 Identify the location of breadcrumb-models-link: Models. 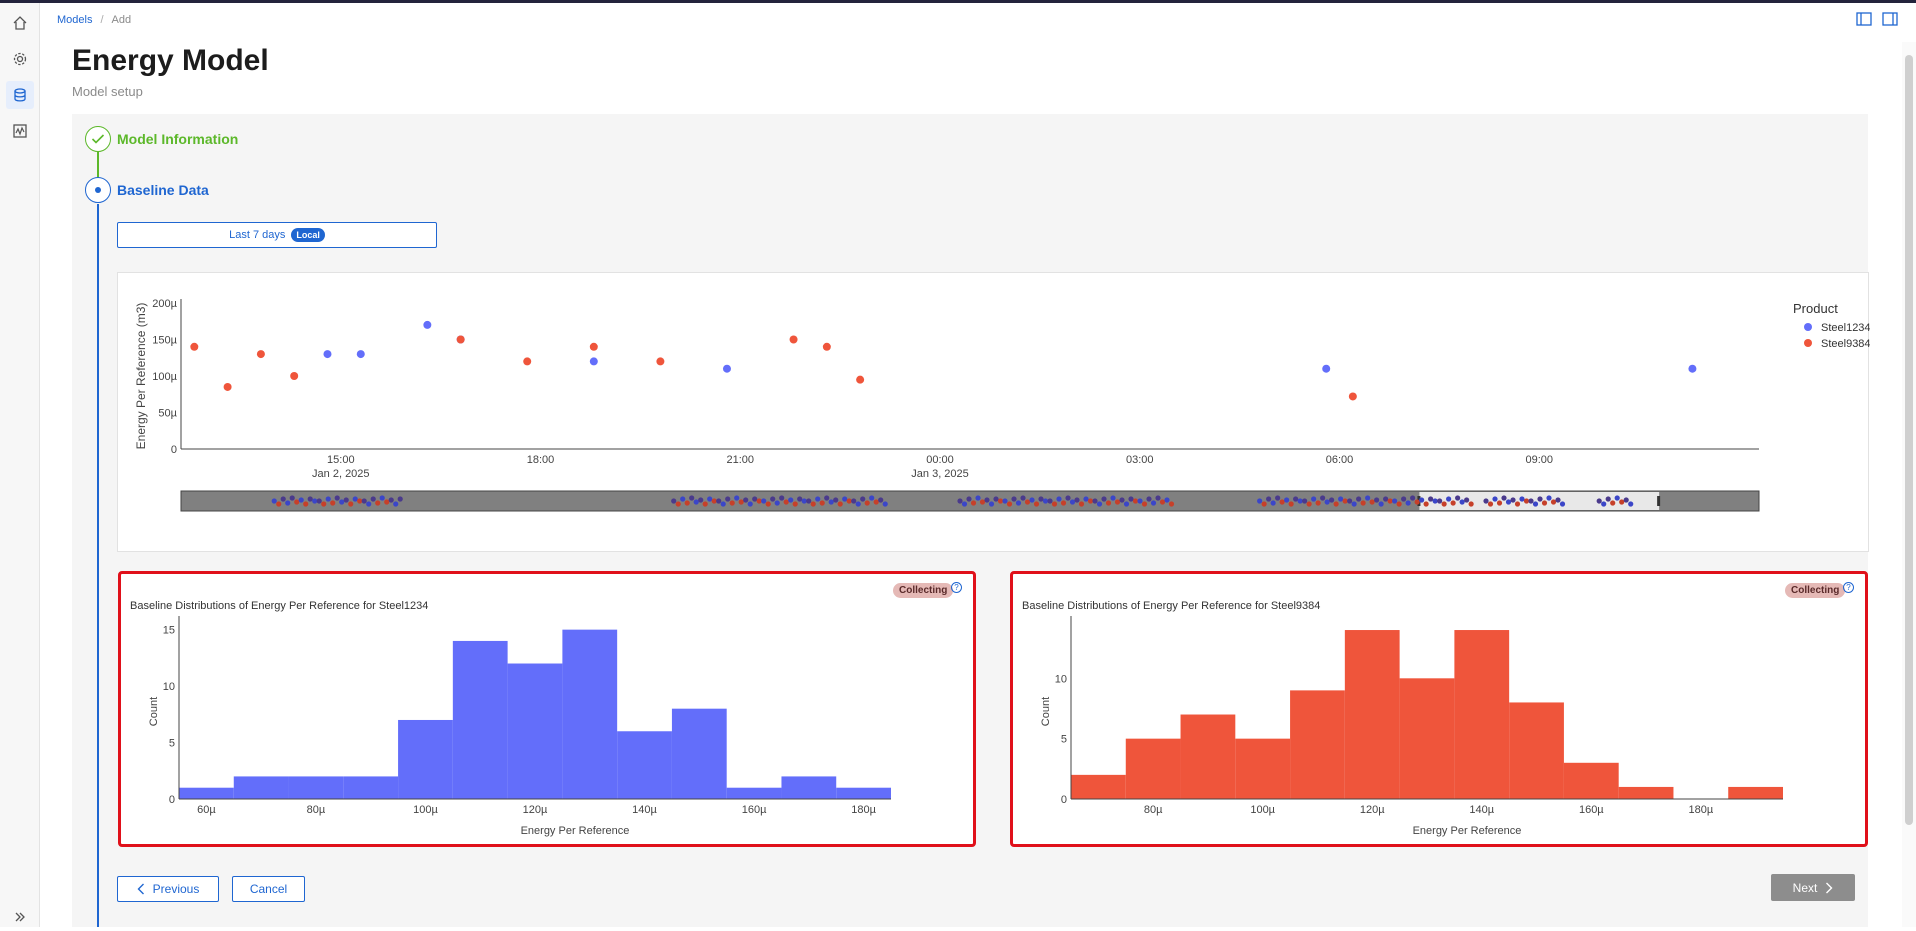
(74, 20).